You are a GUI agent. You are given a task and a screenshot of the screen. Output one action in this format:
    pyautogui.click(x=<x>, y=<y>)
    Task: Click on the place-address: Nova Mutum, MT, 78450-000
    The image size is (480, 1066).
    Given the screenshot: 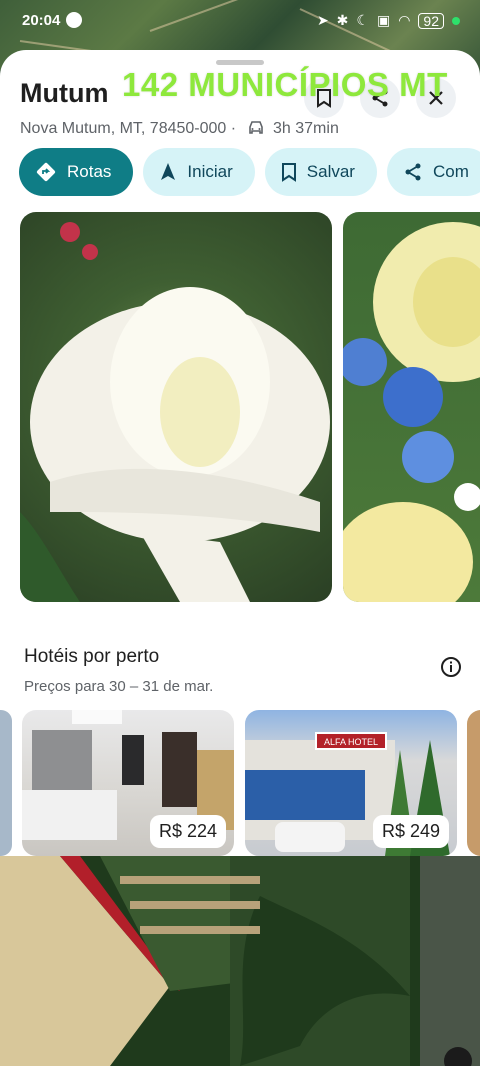 What is the action you would take?
    pyautogui.click(x=123, y=128)
    